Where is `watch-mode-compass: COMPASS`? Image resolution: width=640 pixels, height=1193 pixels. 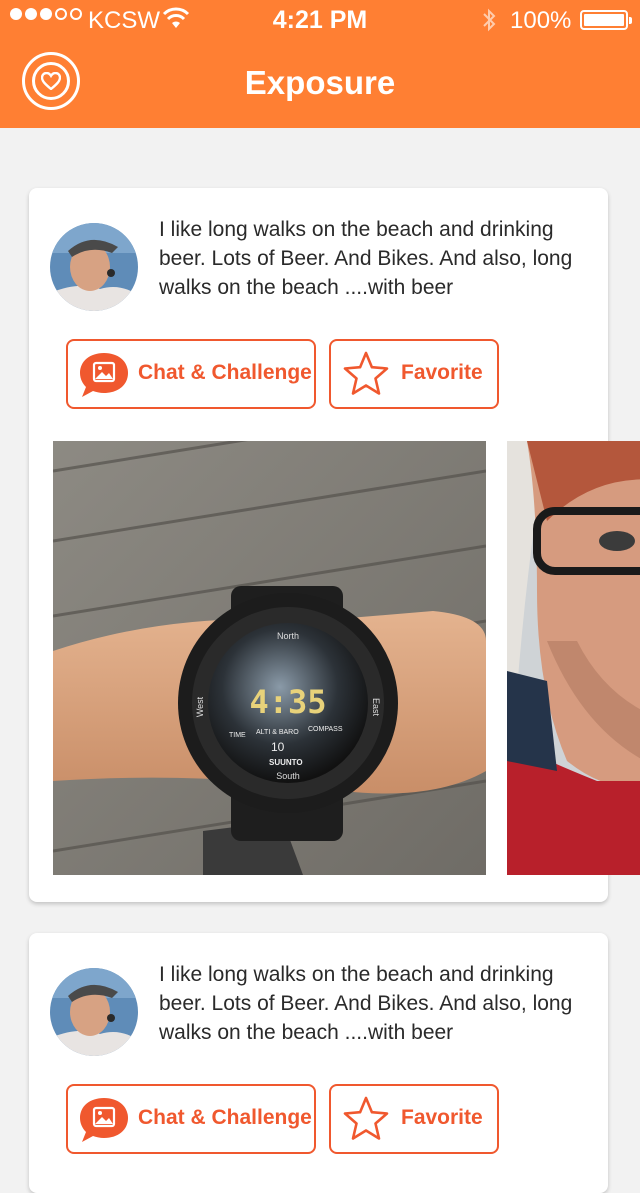
watch-mode-compass: COMPASS is located at coordinates (325, 729).